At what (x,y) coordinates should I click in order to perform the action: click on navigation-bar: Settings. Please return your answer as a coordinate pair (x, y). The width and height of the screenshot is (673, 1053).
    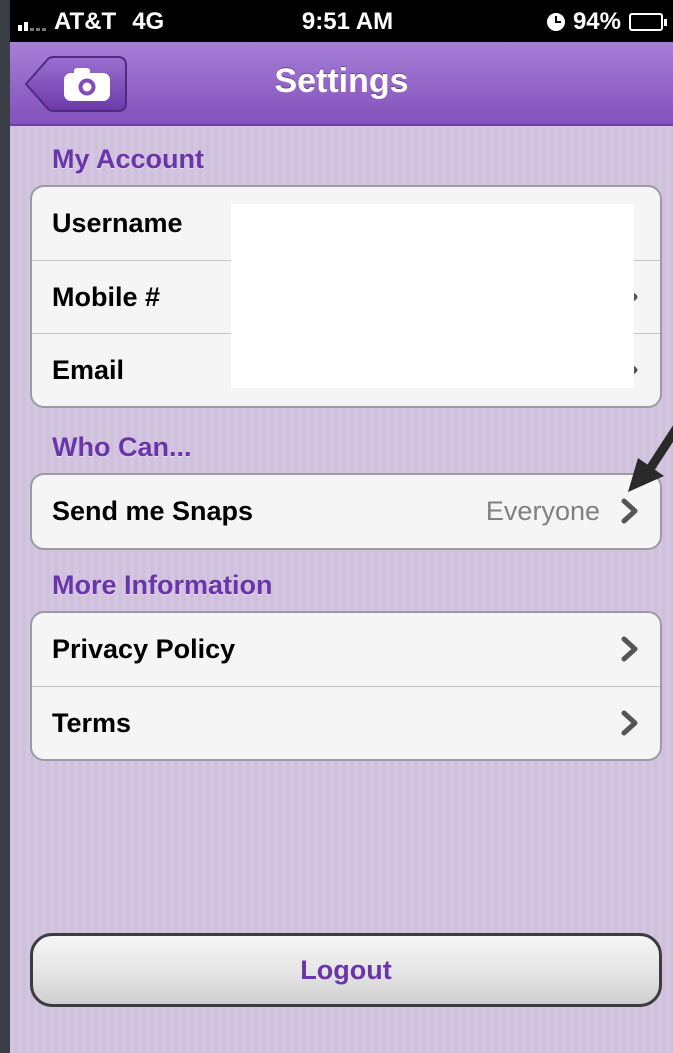
    Looking at the image, I should click on (341, 84).